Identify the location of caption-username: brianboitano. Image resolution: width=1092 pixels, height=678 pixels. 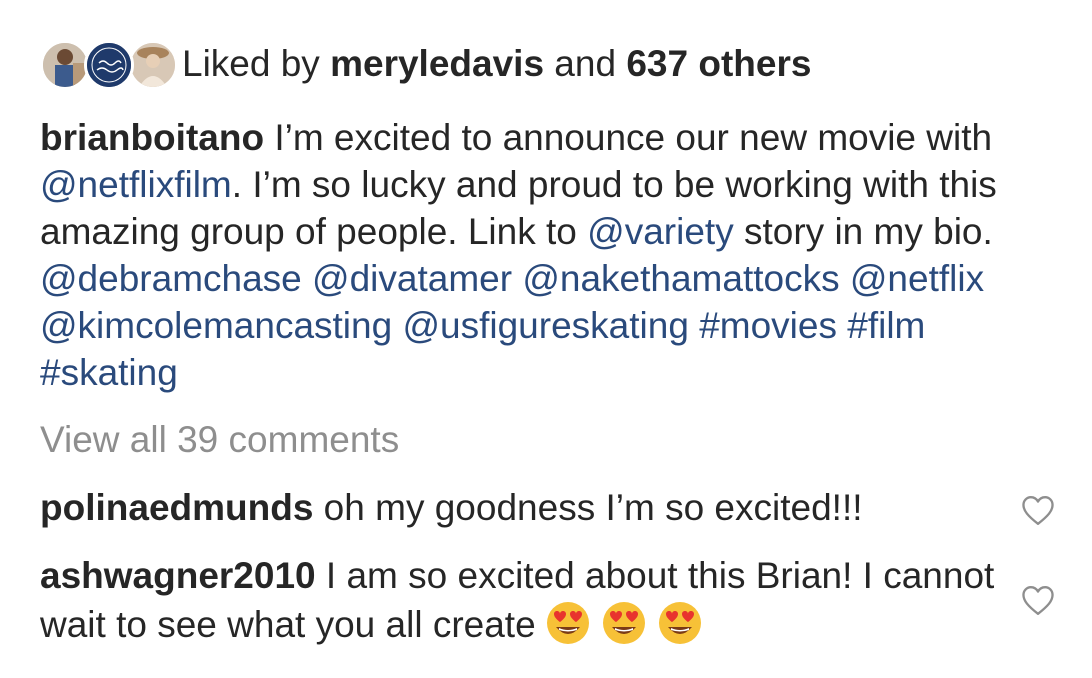
(152, 137).